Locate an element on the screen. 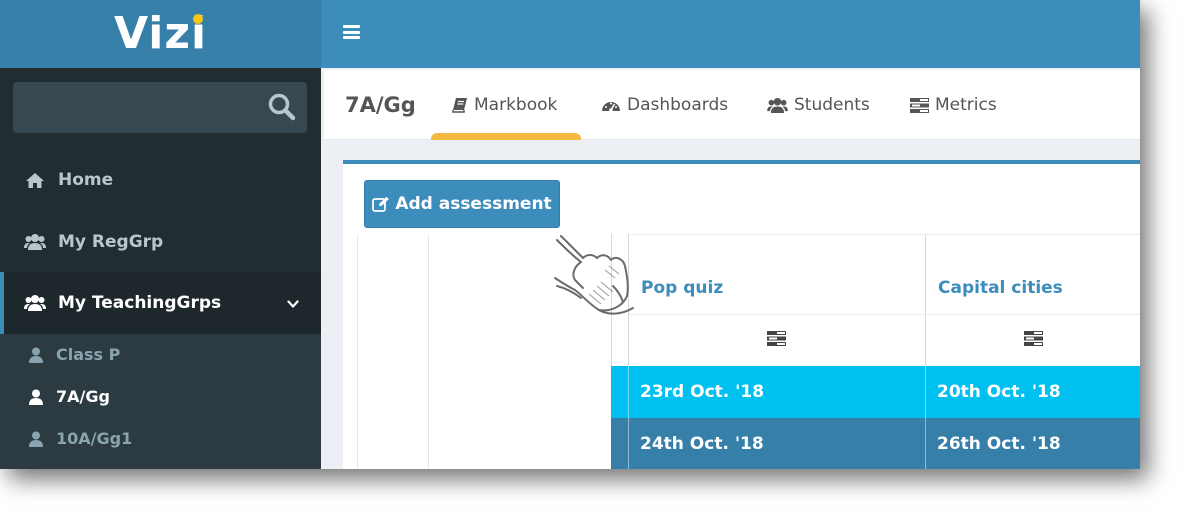 This screenshot has height=525, width=1200. date-row: 24th Oct. '18 26th Oct. '18 is located at coordinates (875, 443).